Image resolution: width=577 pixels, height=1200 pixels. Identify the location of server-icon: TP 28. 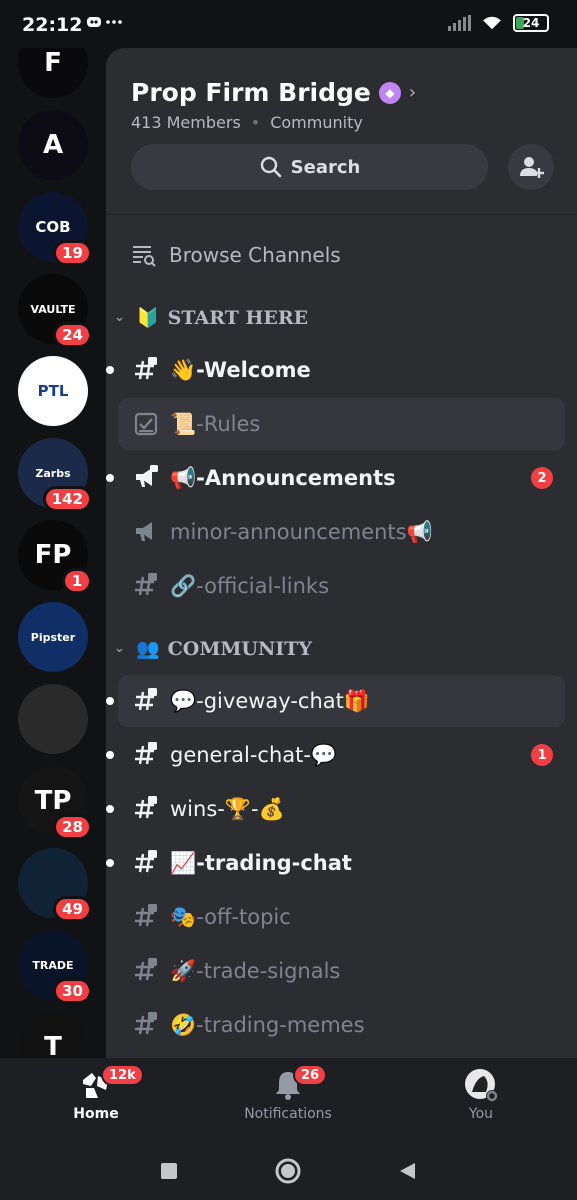
(55, 803).